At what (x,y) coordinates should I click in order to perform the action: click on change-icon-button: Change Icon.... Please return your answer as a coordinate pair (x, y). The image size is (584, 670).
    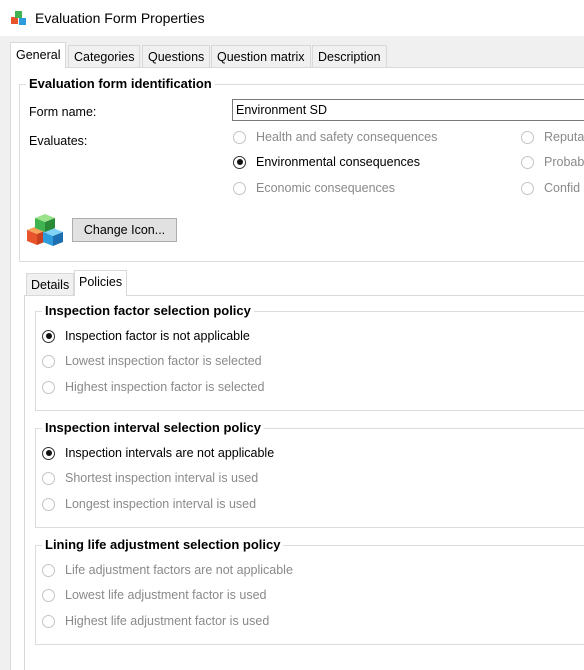
    Looking at the image, I should click on (124, 230).